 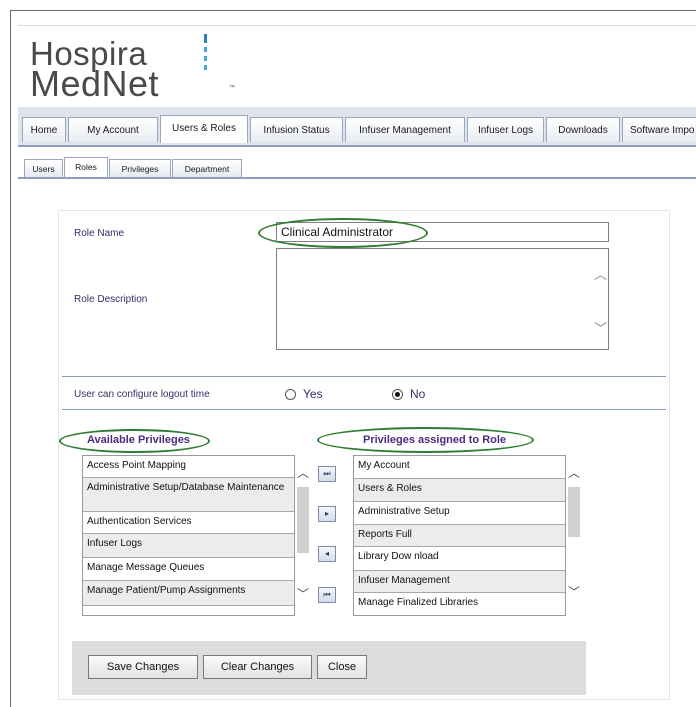 I want to click on list-item: Infuser Logs, so click(x=188, y=546).